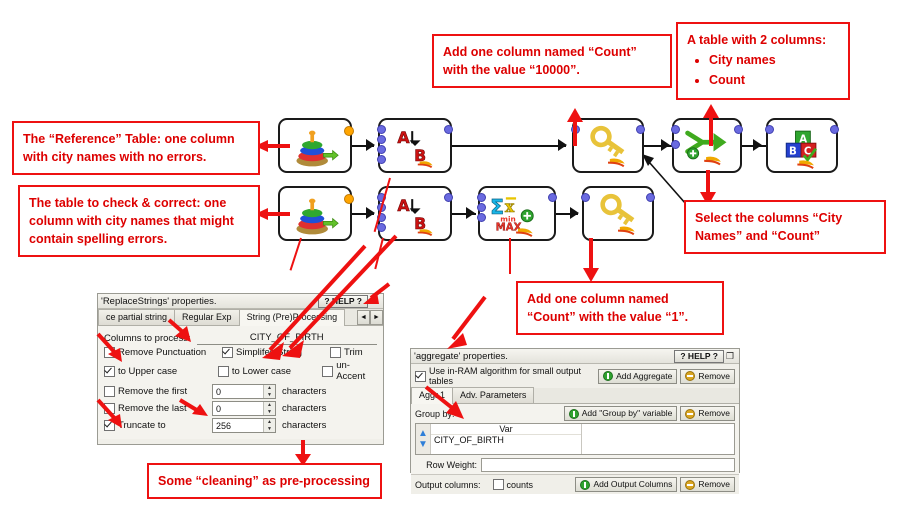 Image resolution: width=904 pixels, height=511 pixels. I want to click on svg-text: x, so click(510, 206).